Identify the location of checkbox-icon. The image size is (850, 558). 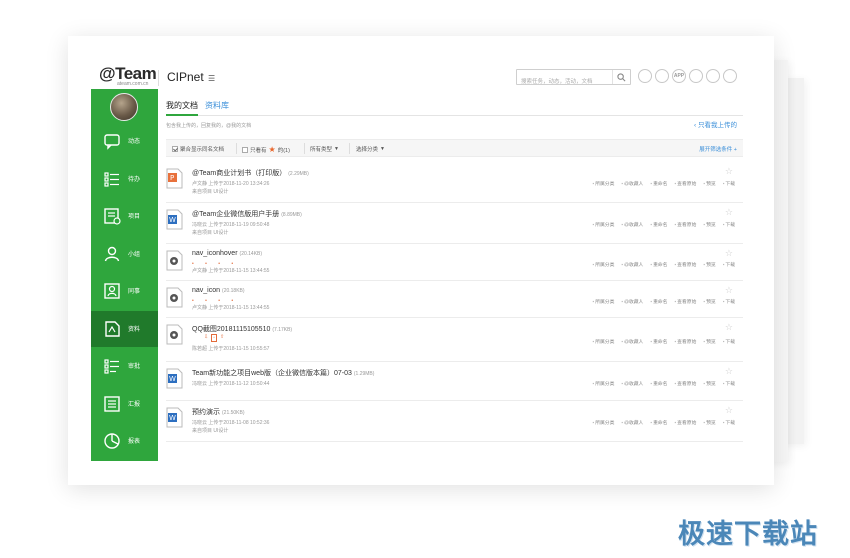
(245, 149).